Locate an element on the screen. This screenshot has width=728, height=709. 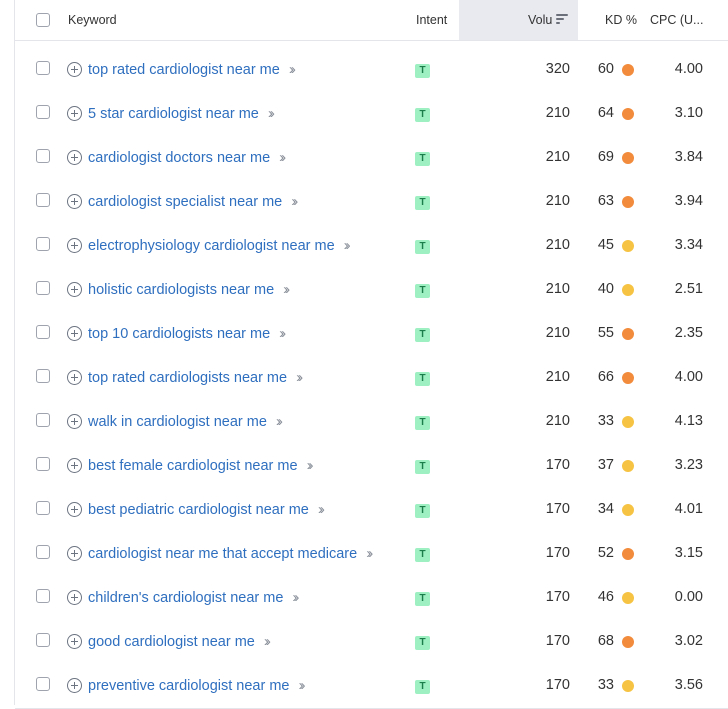
left-panel-edge is located at coordinates (7, 352).